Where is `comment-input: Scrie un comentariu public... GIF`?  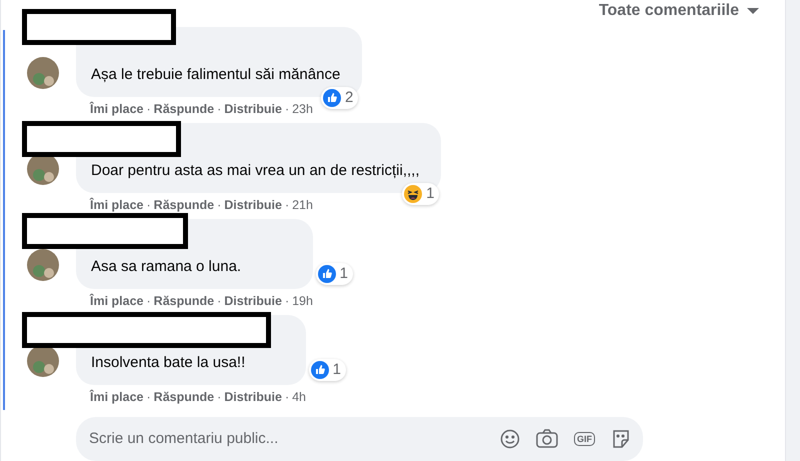
comment-input: Scrie un comentariu public... GIF is located at coordinates (359, 439).